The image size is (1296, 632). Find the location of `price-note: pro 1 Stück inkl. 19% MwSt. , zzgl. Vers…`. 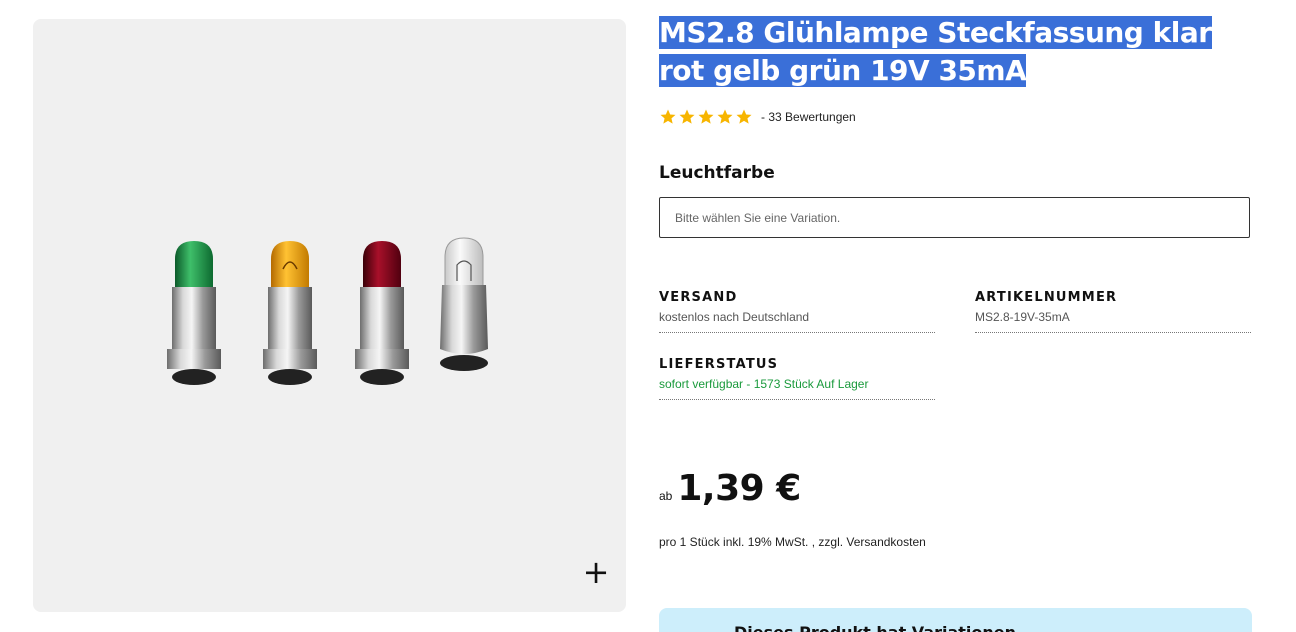

price-note: pro 1 Stück inkl. 19% MwSt. , zzgl. Vers… is located at coordinates (792, 542).